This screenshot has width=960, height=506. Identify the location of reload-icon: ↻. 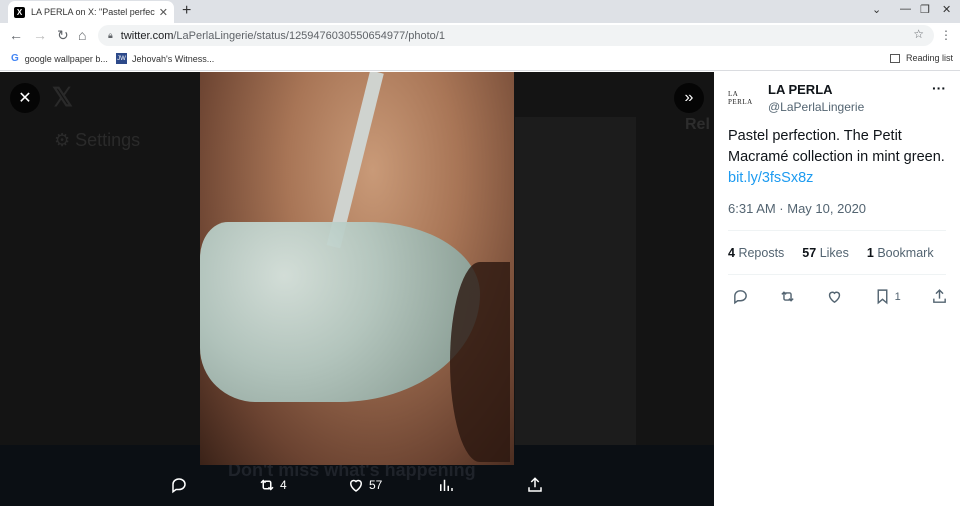
(63, 35).